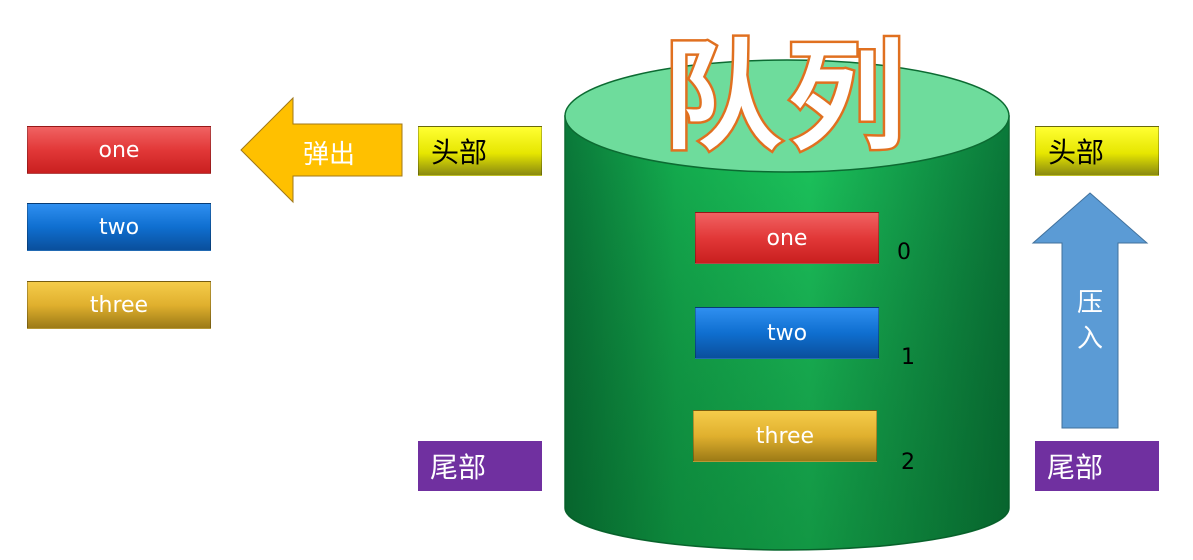 The width and height of the screenshot is (1193, 560). What do you see at coordinates (1097, 466) in the screenshot?
I see `right-tail-label: 尾部` at bounding box center [1097, 466].